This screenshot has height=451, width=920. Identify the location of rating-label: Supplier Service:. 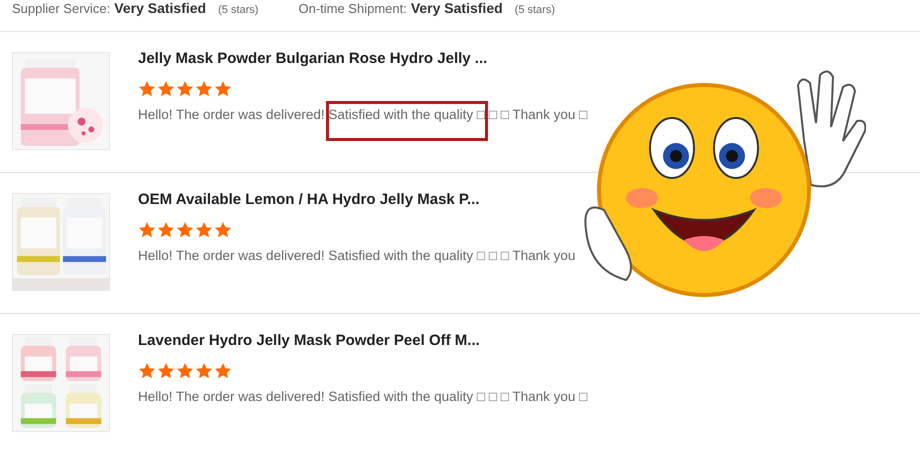
(61, 9).